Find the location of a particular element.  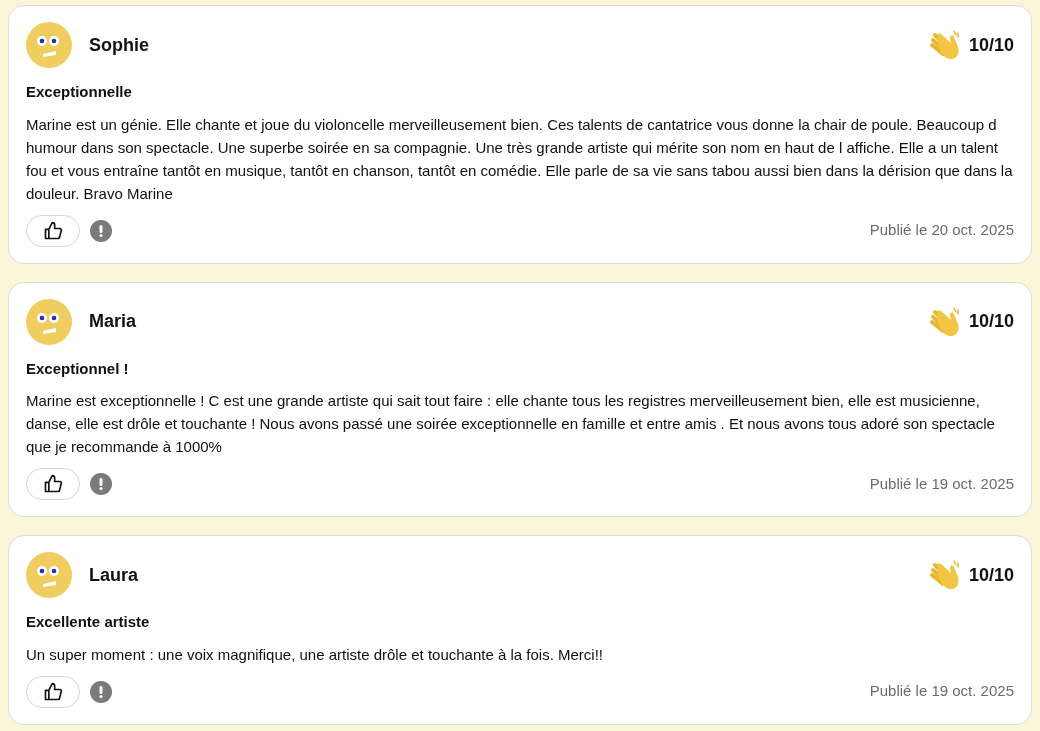

author-name: Sophie is located at coordinates (119, 45).